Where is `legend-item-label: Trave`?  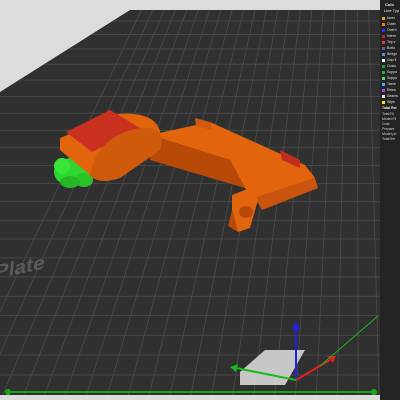
legend-item-label: Trave is located at coordinates (391, 84).